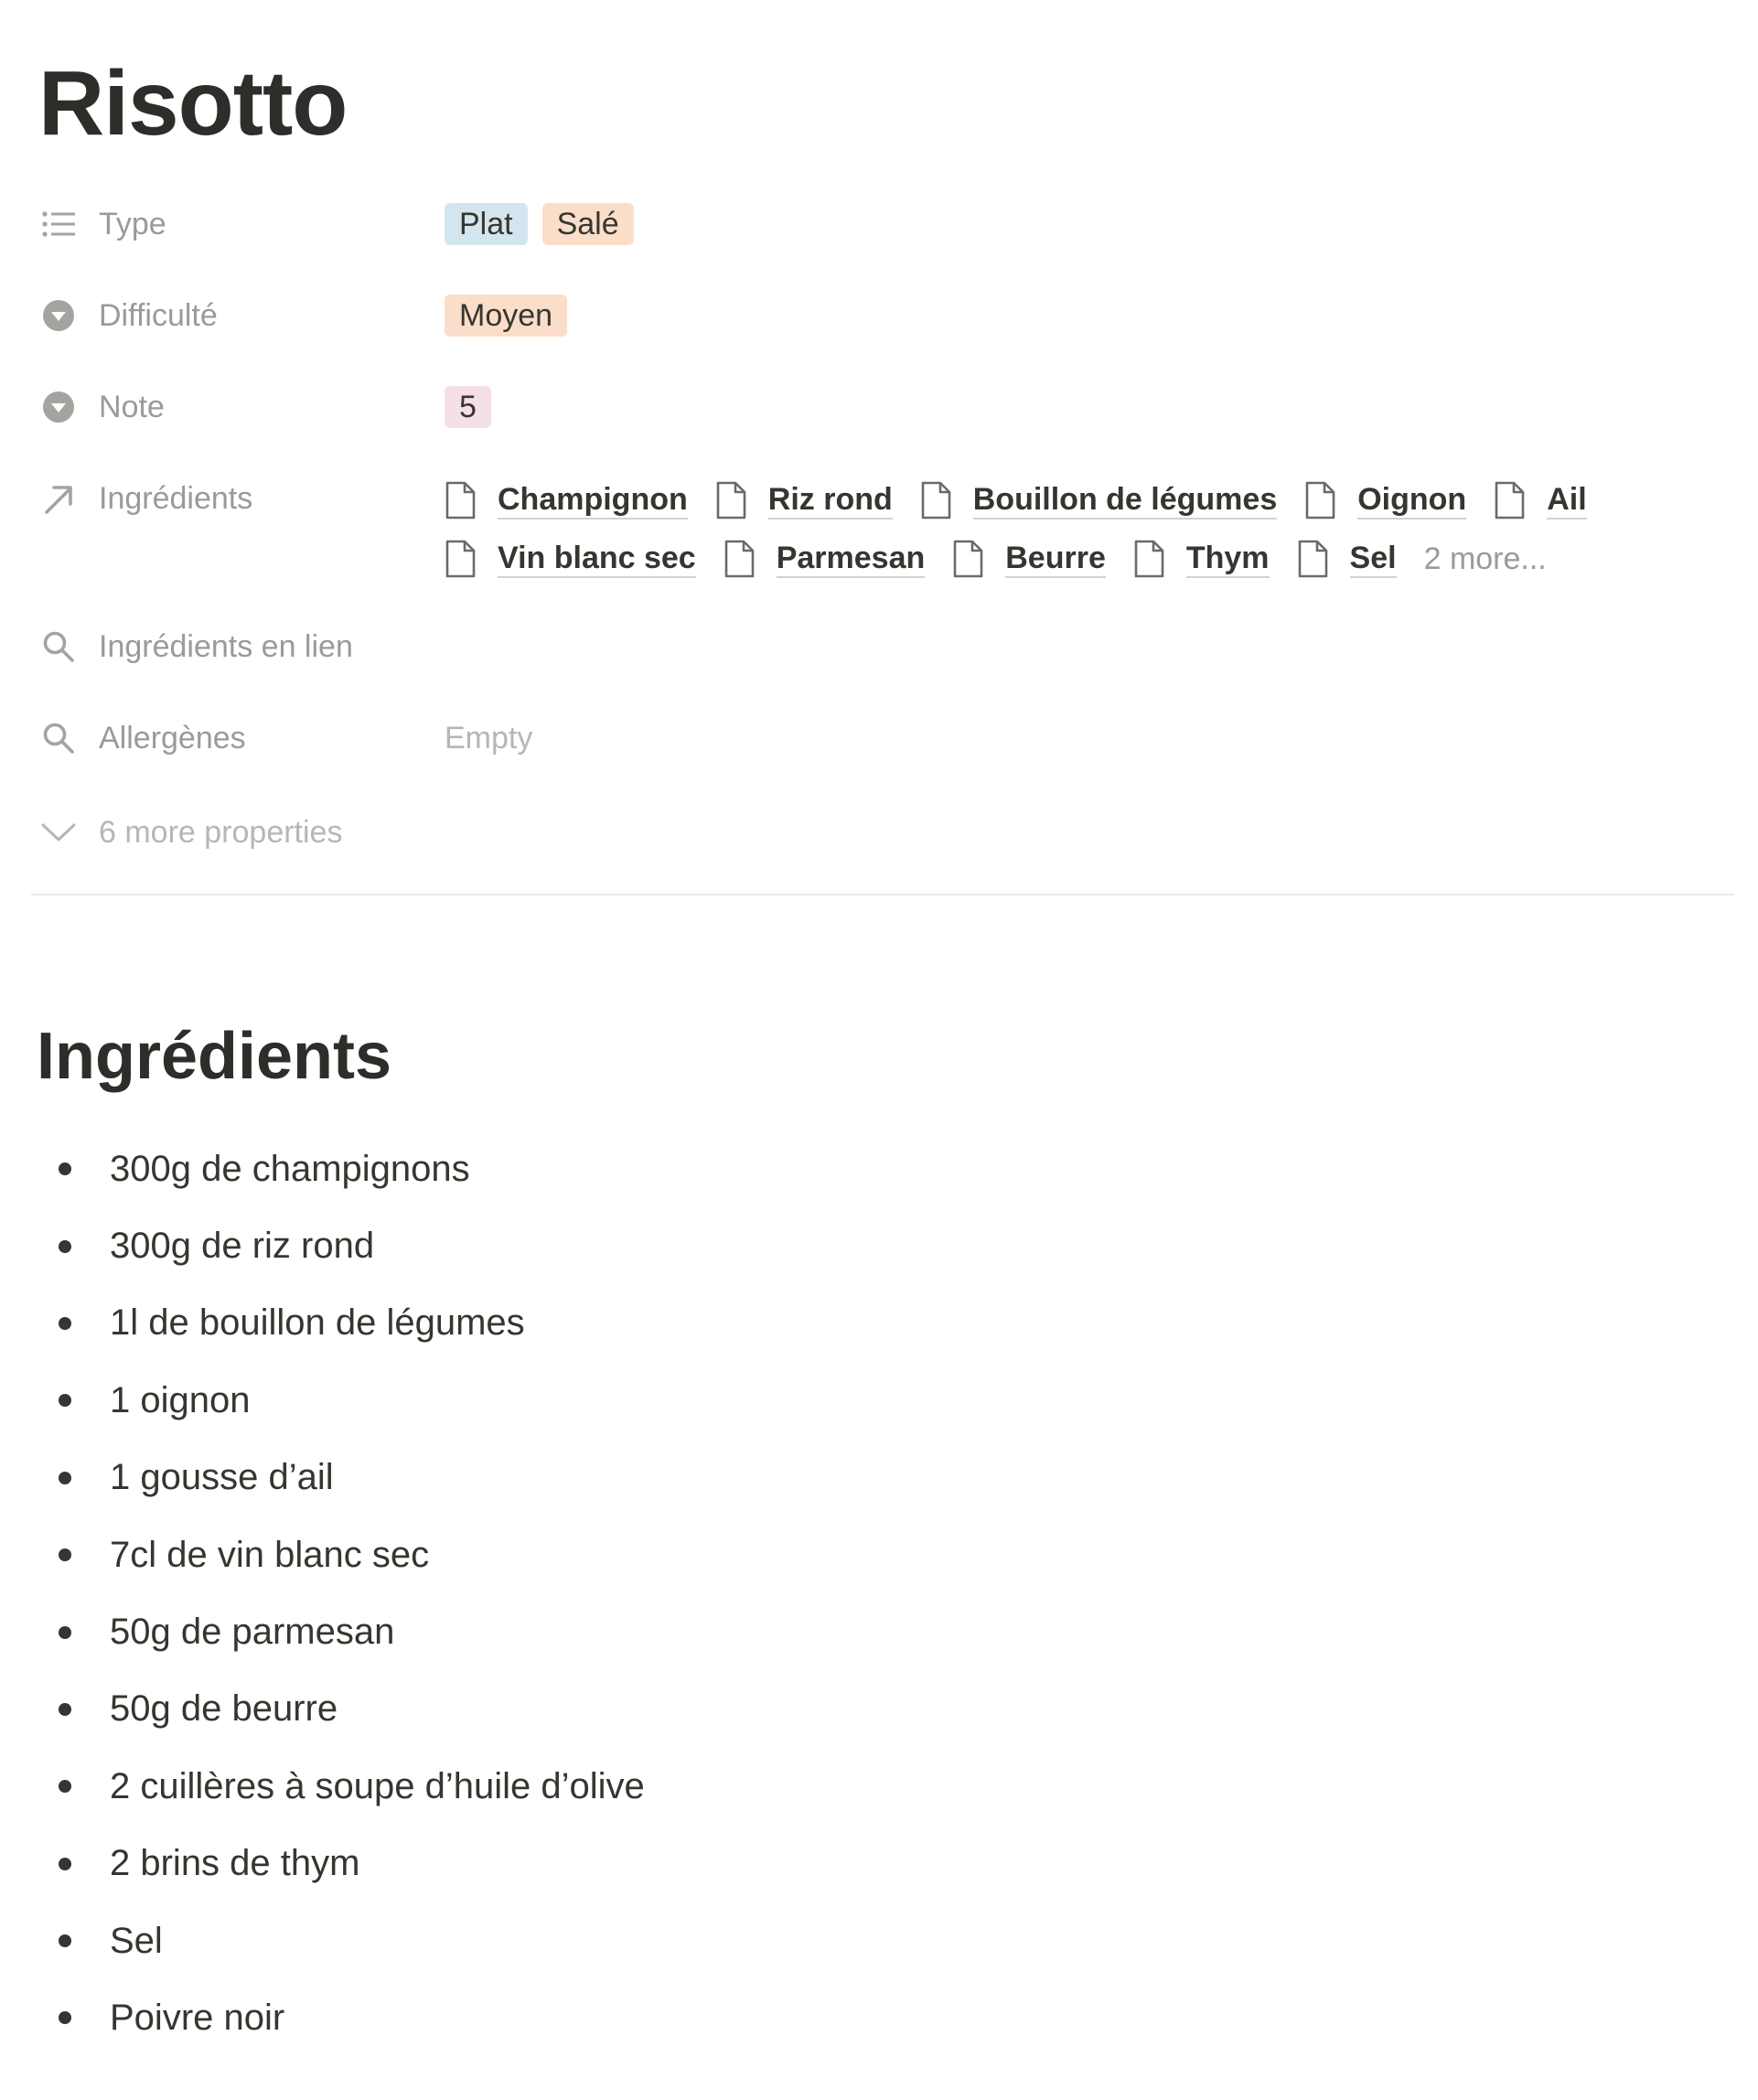  What do you see at coordinates (1567, 500) in the screenshot?
I see `relation-label: Ail` at bounding box center [1567, 500].